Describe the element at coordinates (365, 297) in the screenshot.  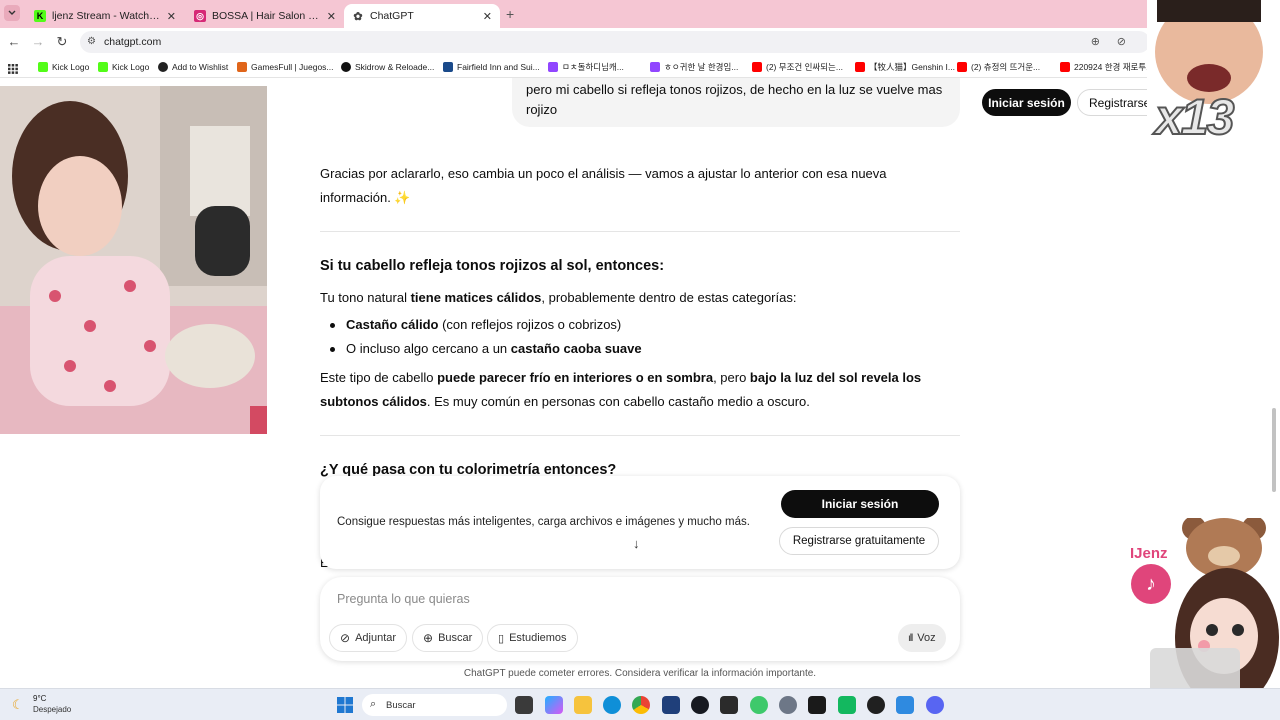
I see `text: Tu tono natural` at that location.